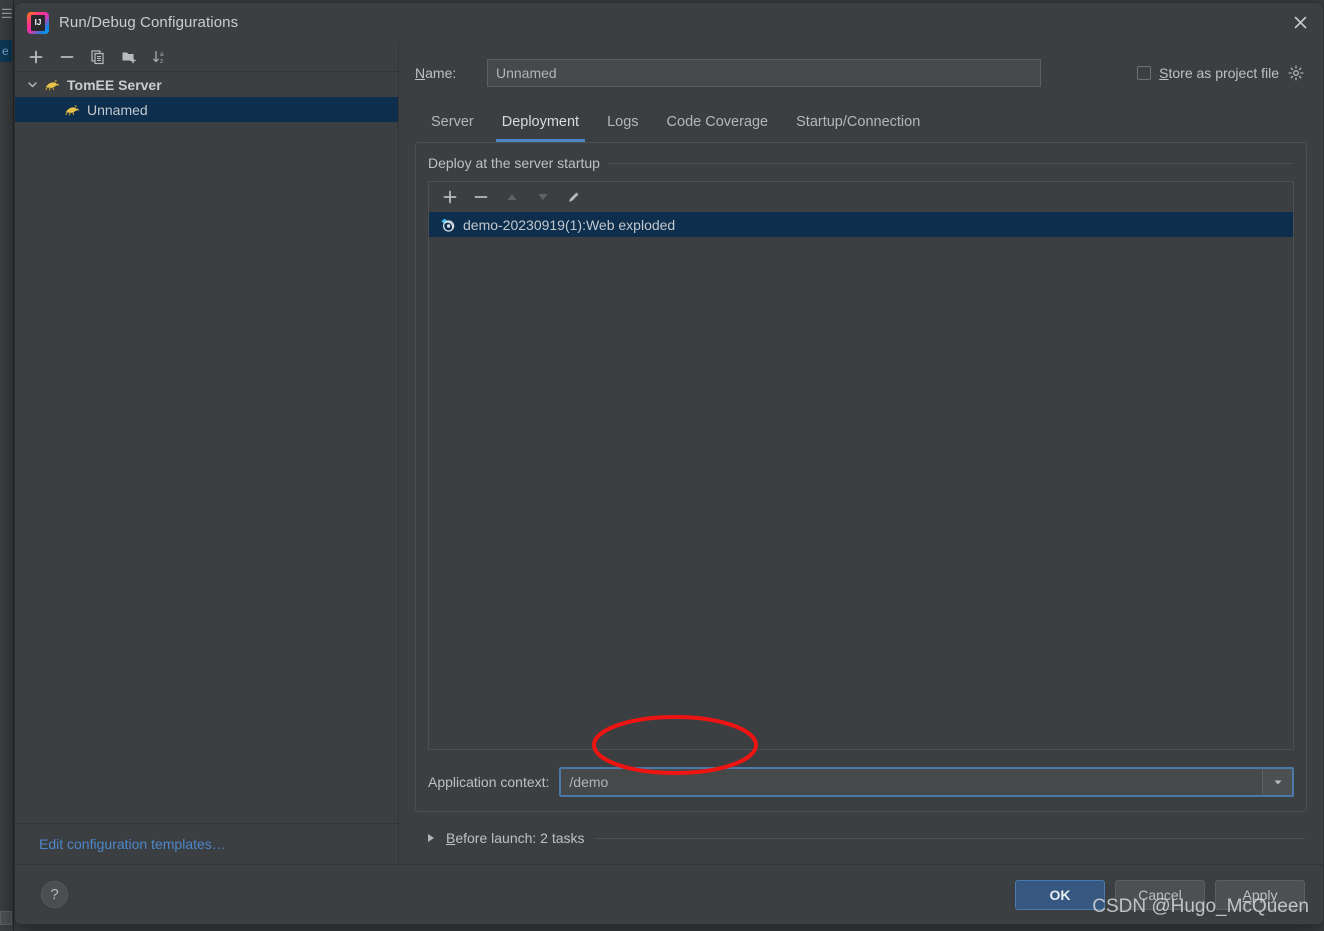 This screenshot has width=1324, height=931. Describe the element at coordinates (718, 127) in the screenshot. I see `tab-code-coverage: Code Coverage` at that location.